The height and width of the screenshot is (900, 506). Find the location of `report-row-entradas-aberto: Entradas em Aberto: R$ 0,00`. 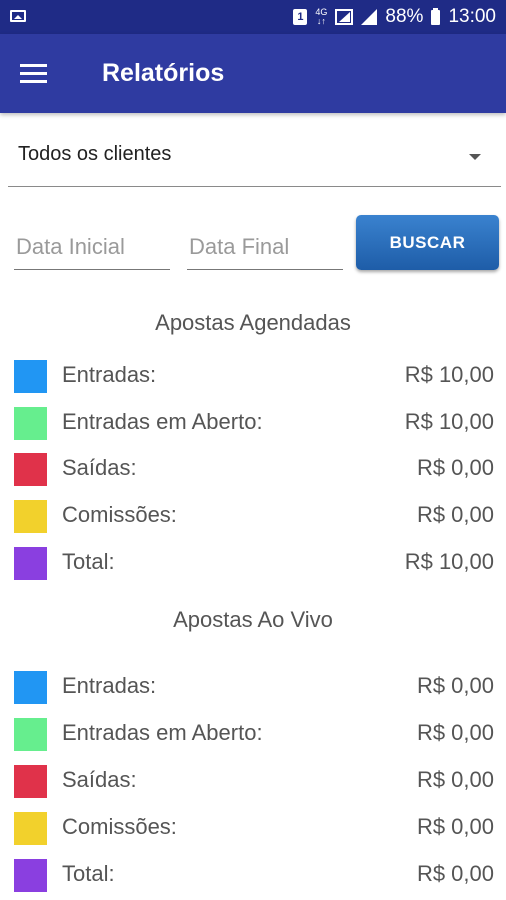

report-row-entradas-aberto: Entradas em Aberto: R$ 0,00 is located at coordinates (254, 735).